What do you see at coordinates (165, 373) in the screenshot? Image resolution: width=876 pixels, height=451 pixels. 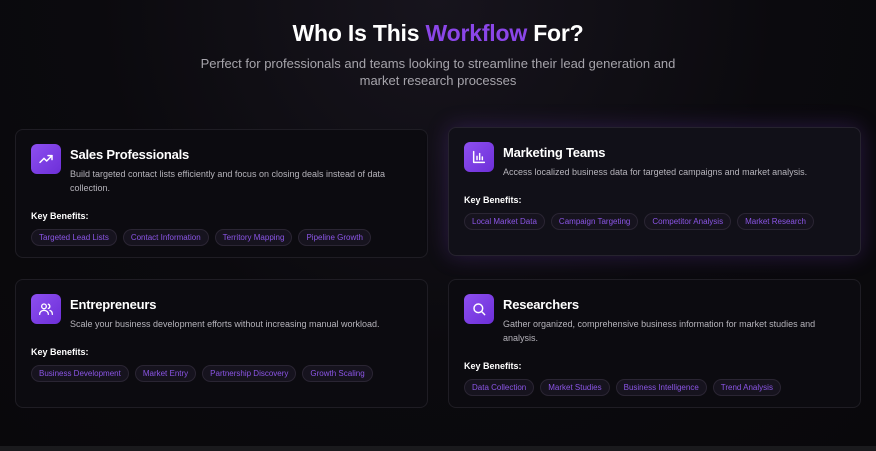 I see `benefit-tag: Market Entry` at bounding box center [165, 373].